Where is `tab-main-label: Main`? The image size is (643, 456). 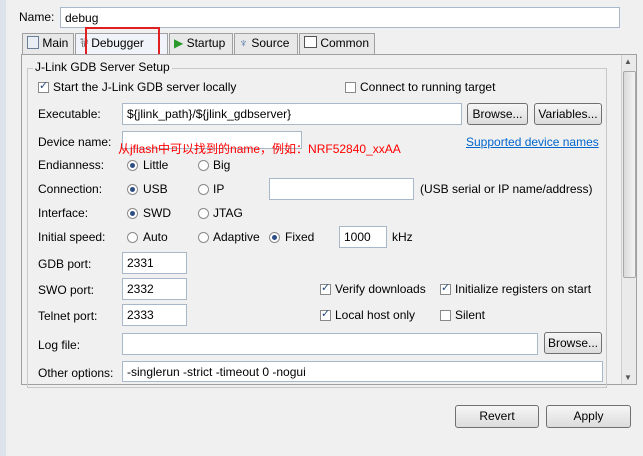 tab-main-label: Main is located at coordinates (55, 43).